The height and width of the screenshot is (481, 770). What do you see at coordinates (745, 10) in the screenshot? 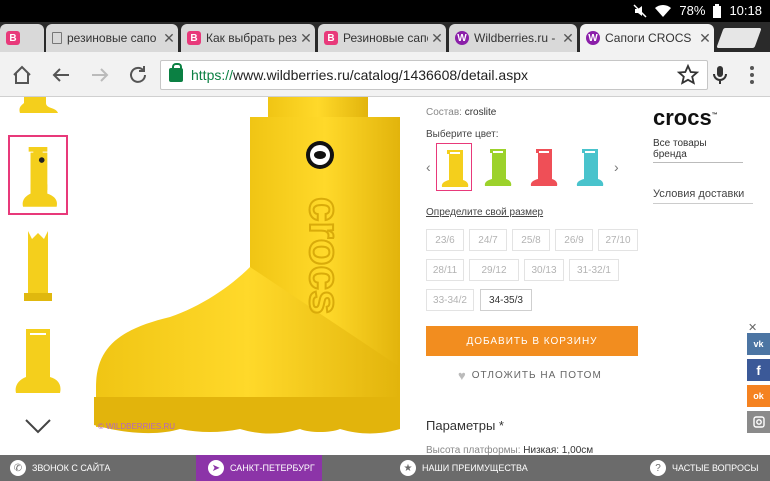
I see `clock: 10:18` at bounding box center [745, 10].